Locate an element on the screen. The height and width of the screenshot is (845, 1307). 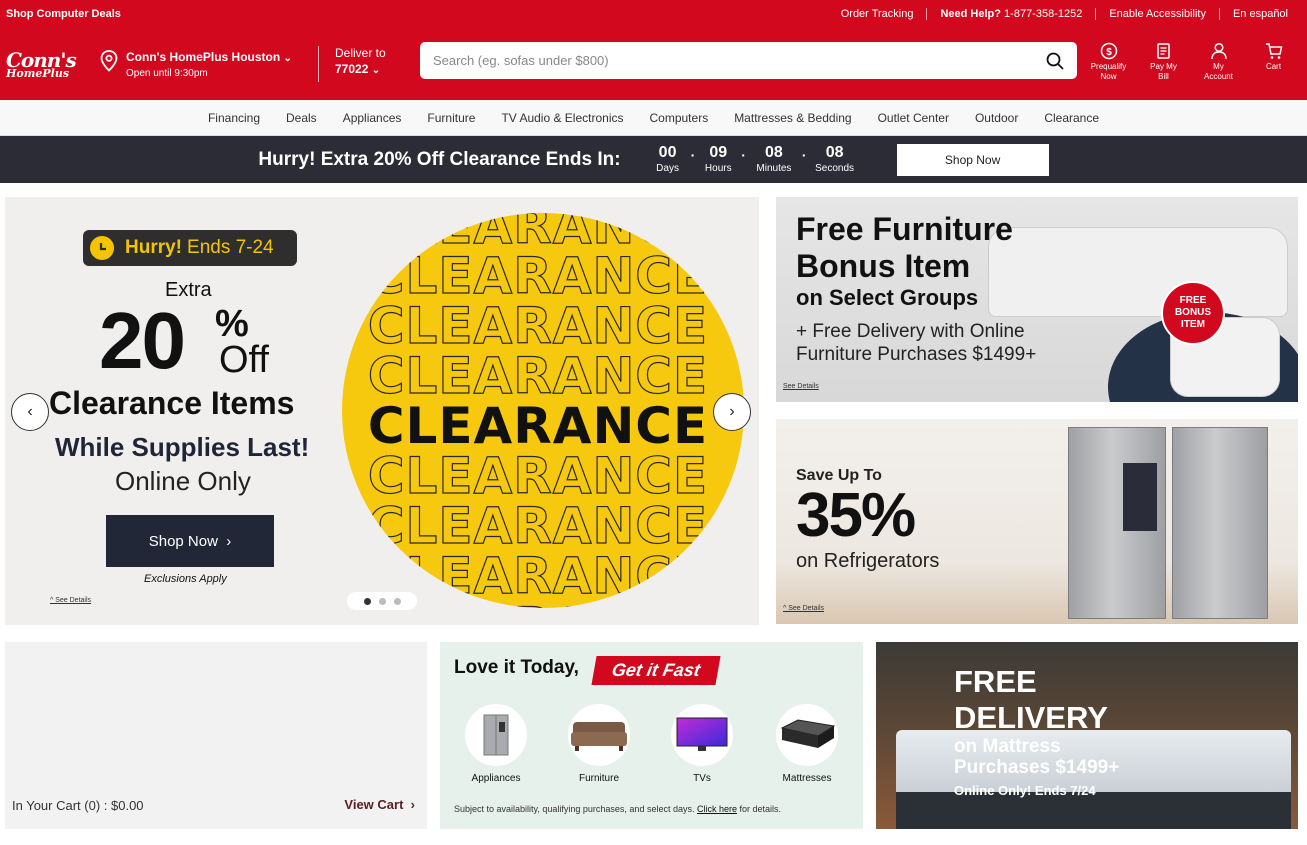
nav-item-outdoor: Outdoor is located at coordinates (996, 118).